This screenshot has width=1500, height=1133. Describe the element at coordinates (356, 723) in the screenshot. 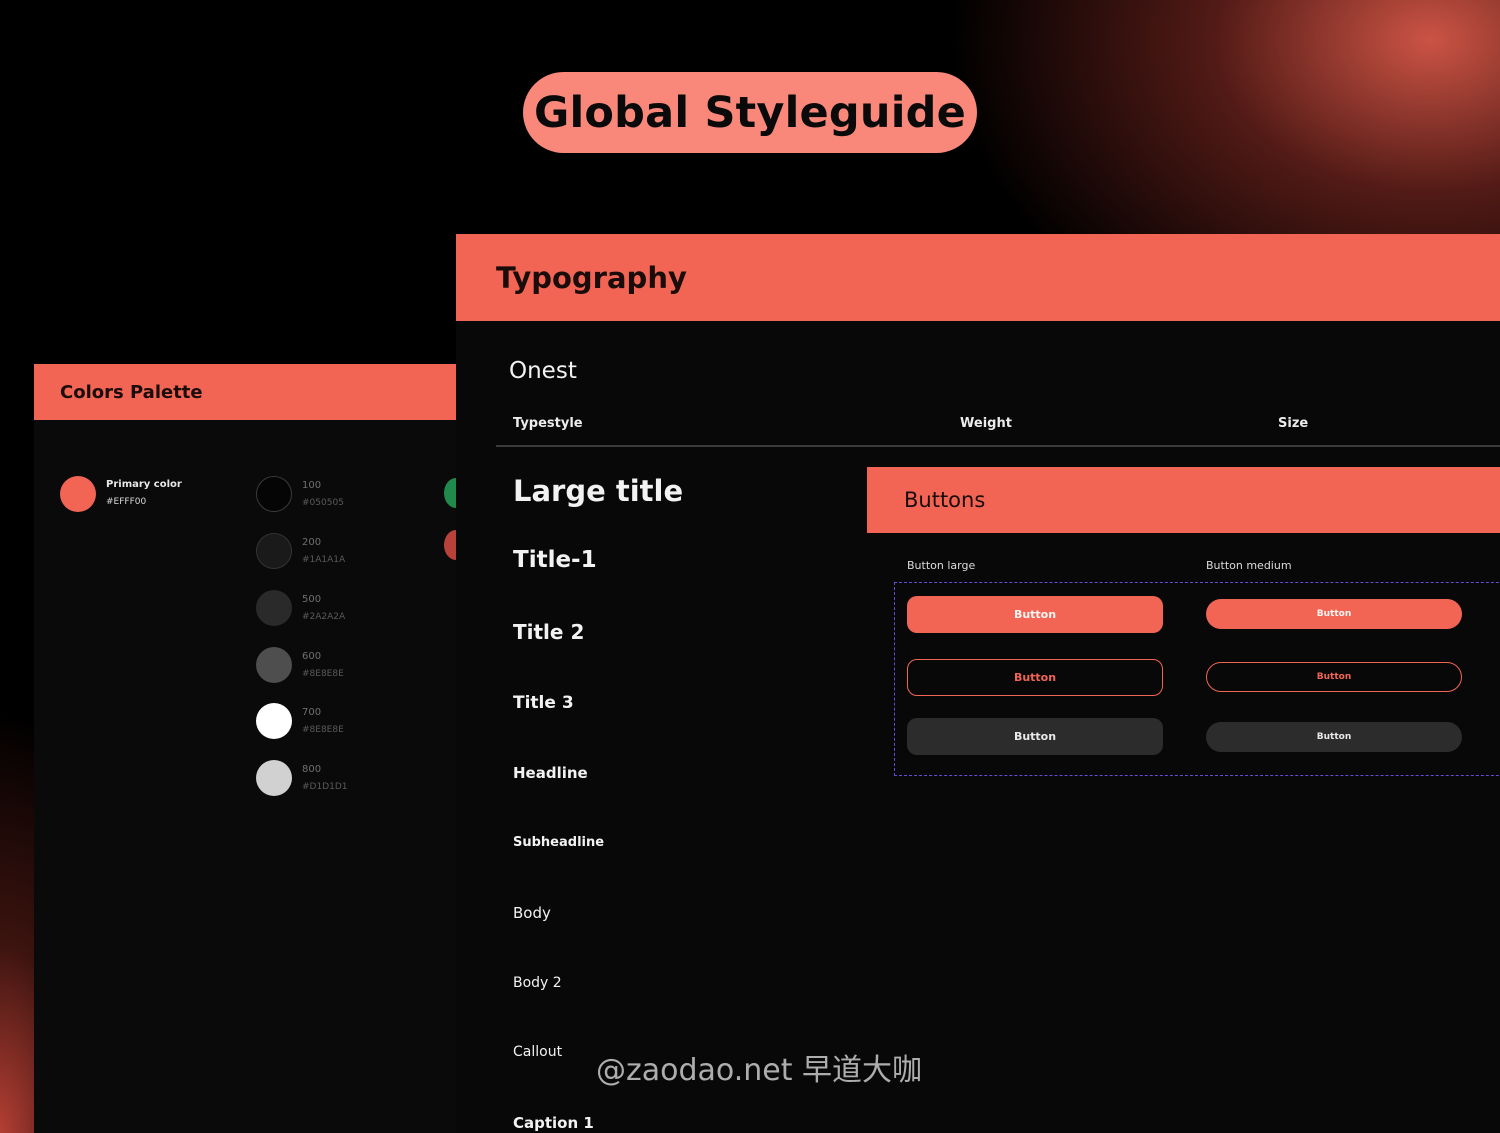

I see `color-shade-700: 700 #8E8E8E` at that location.